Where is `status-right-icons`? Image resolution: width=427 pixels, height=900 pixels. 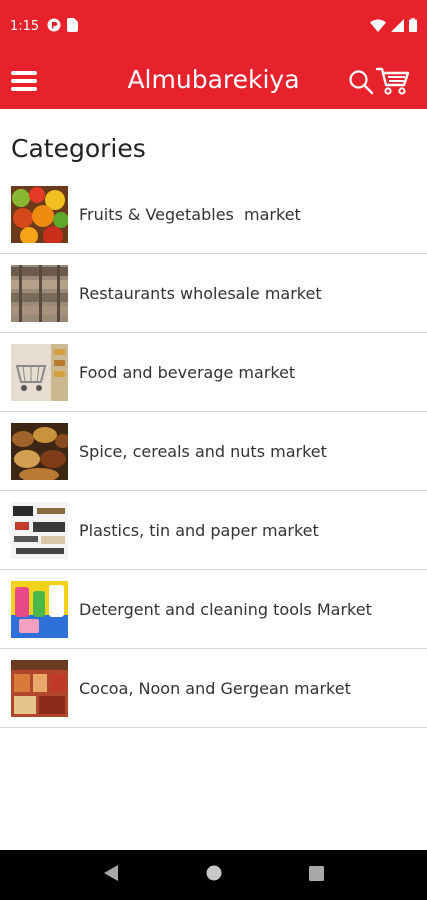
status-right-icons is located at coordinates (393, 26).